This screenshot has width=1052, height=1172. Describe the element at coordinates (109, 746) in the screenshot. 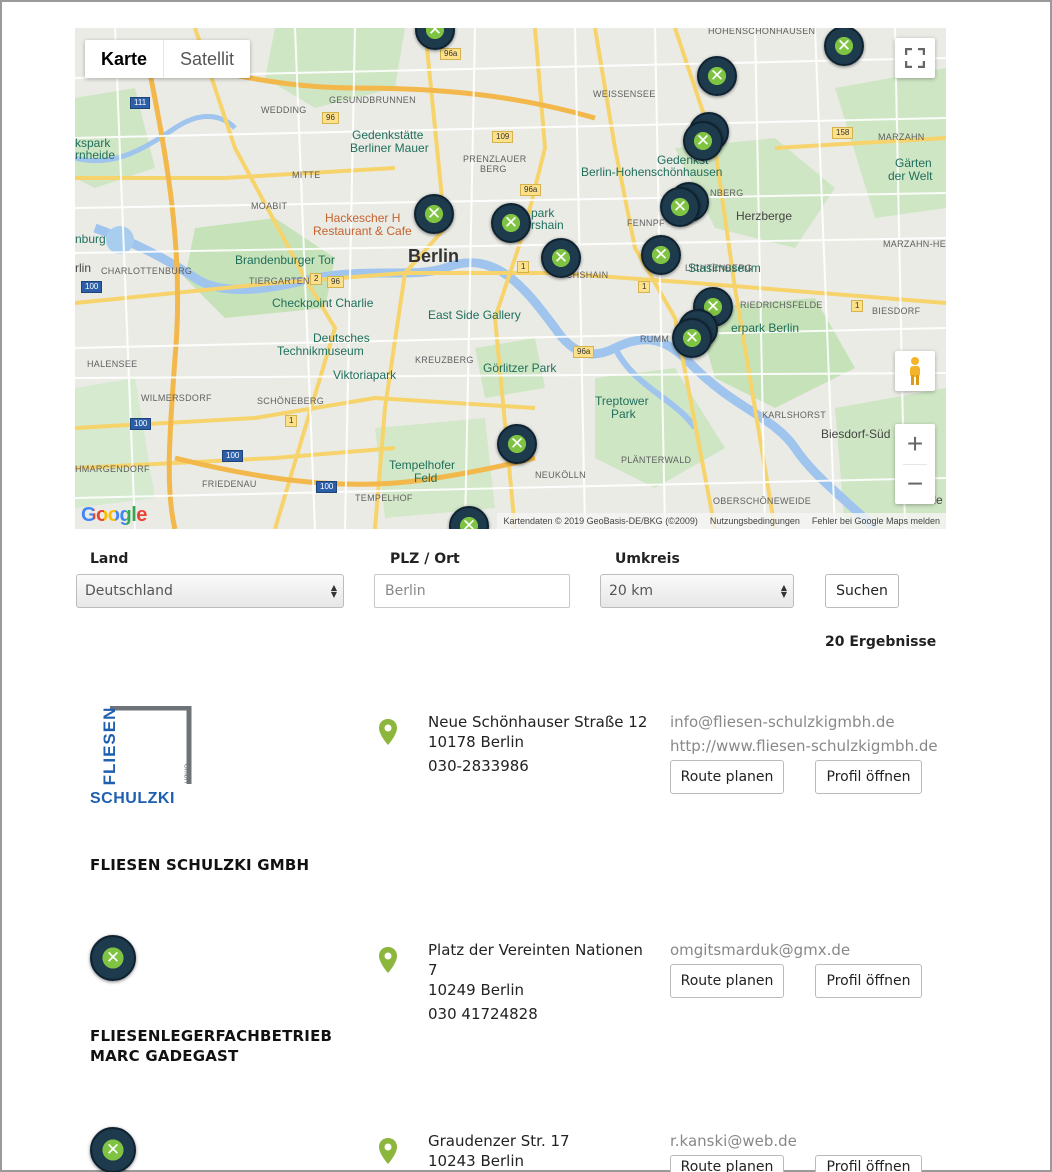

I see `logo-text-fliesen: FLIESEN` at that location.